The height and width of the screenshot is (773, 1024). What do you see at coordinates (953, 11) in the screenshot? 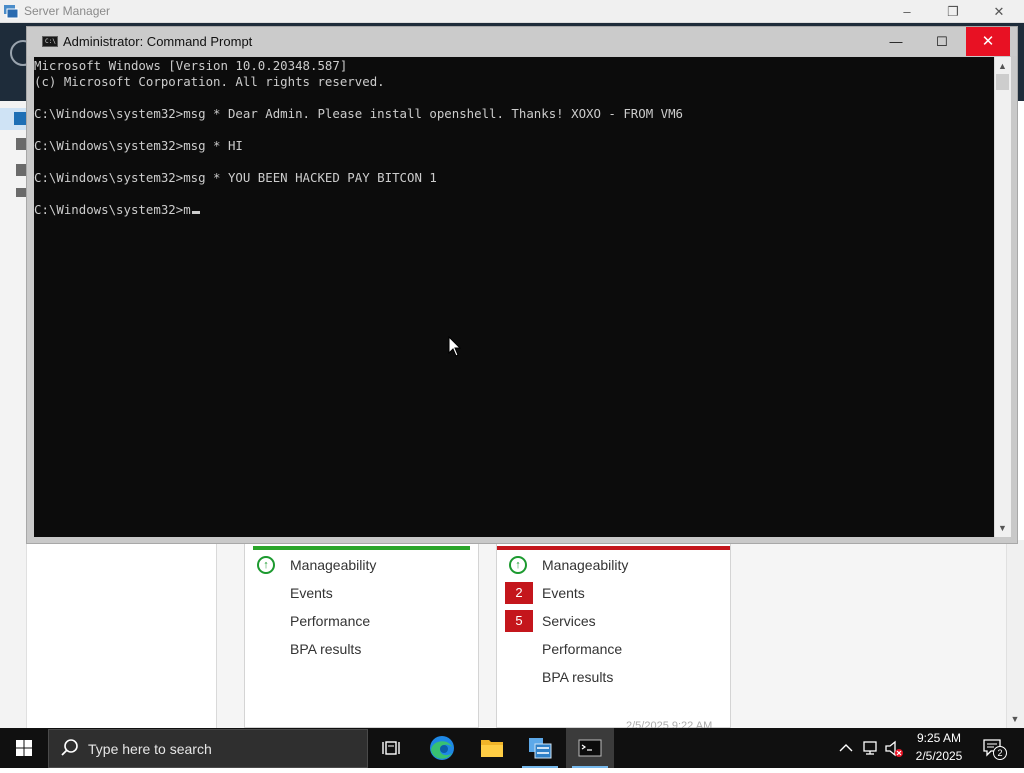
I see `server-manager-restore-button: ❐` at bounding box center [953, 11].